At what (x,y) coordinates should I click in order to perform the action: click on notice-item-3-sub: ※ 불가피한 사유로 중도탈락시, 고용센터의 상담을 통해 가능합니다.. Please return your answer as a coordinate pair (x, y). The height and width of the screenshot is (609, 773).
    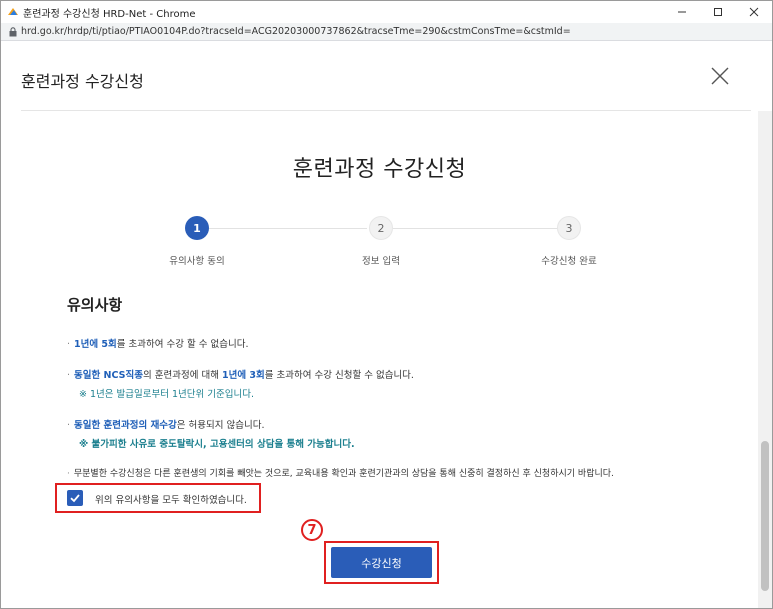
    Looking at the image, I should click on (217, 444).